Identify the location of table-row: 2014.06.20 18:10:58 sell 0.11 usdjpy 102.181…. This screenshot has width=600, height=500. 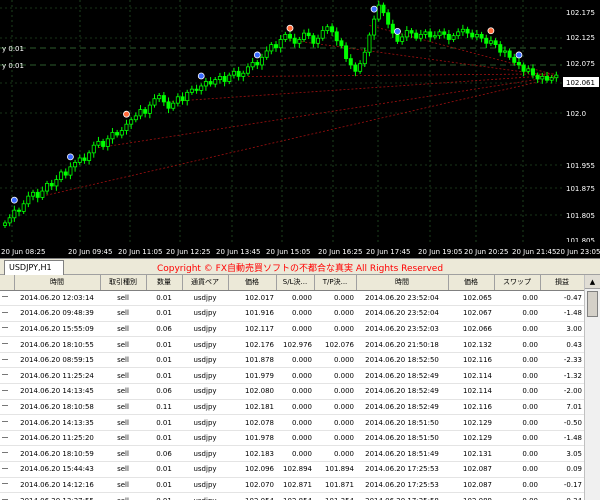
(292, 407).